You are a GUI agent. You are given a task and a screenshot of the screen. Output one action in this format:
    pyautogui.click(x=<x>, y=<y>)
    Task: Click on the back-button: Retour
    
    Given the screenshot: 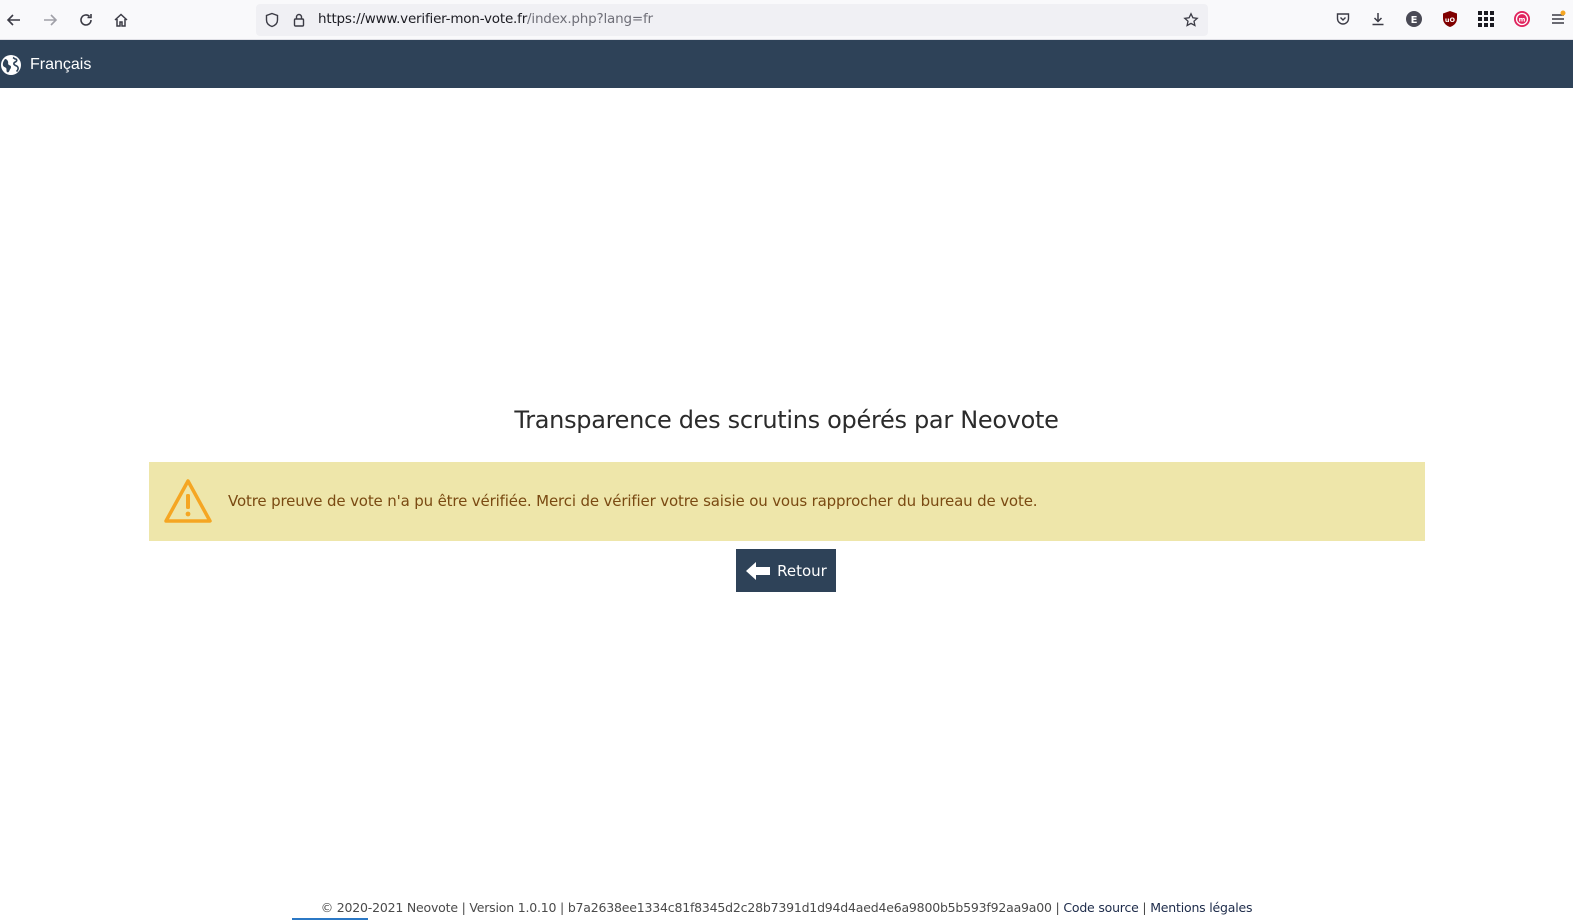 What is the action you would take?
    pyautogui.click(x=786, y=570)
    